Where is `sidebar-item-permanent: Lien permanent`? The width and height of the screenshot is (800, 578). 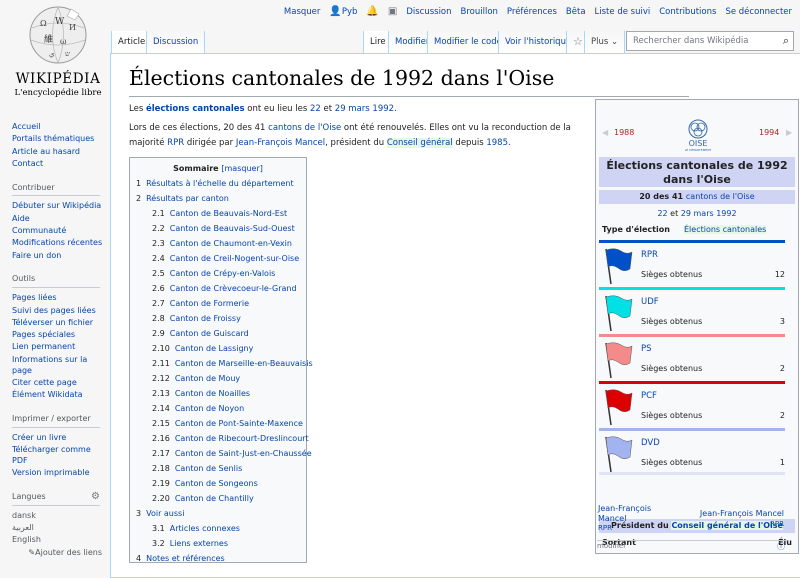
sidebar-item-permanent: Lien permanent is located at coordinates (60, 347).